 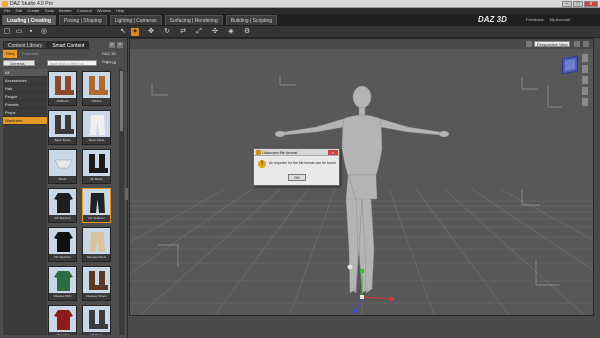 I want to click on viewport-menu-icon, so click(x=586, y=44).